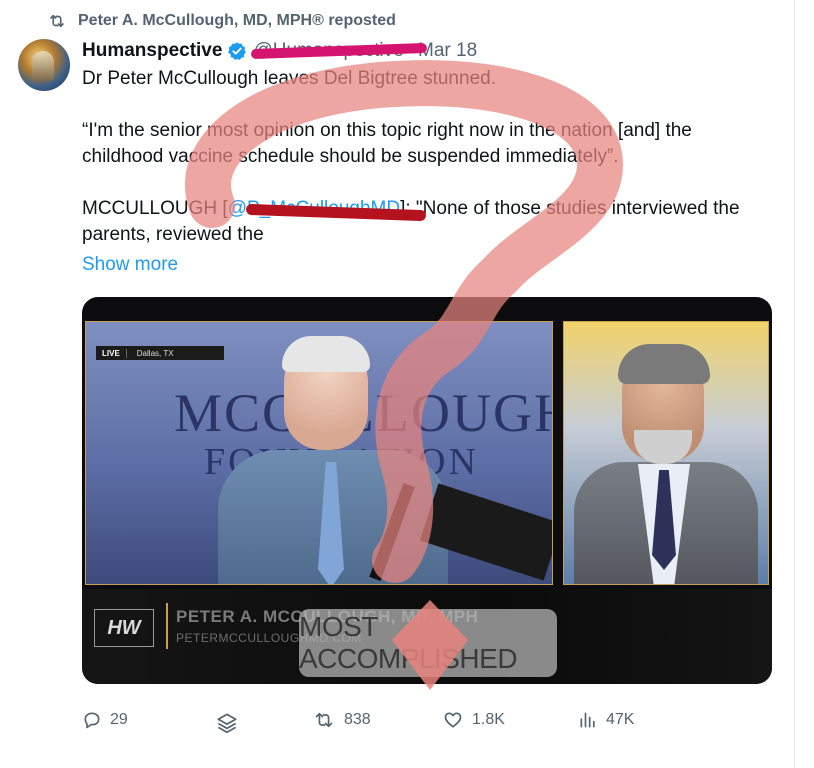  I want to click on live-badge: LIVE Dallas, TX, so click(160, 353).